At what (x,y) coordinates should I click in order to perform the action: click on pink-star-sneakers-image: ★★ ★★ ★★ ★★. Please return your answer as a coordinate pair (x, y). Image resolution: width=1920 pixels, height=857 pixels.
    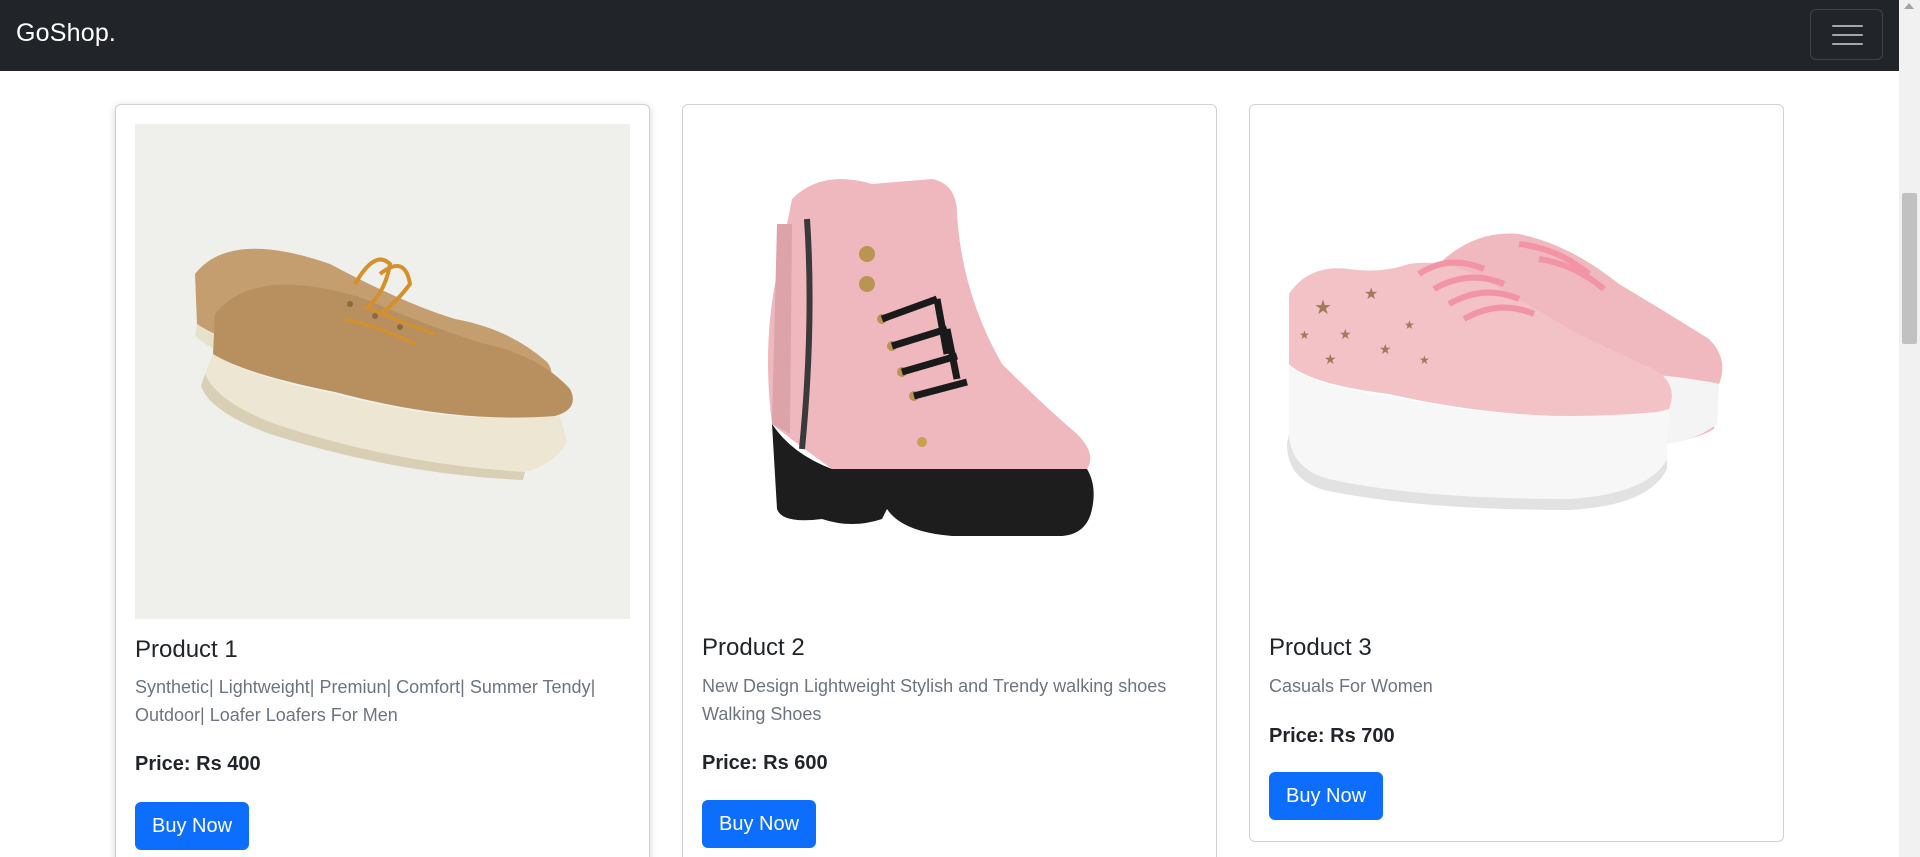
    Looking at the image, I should click on (1516, 371).